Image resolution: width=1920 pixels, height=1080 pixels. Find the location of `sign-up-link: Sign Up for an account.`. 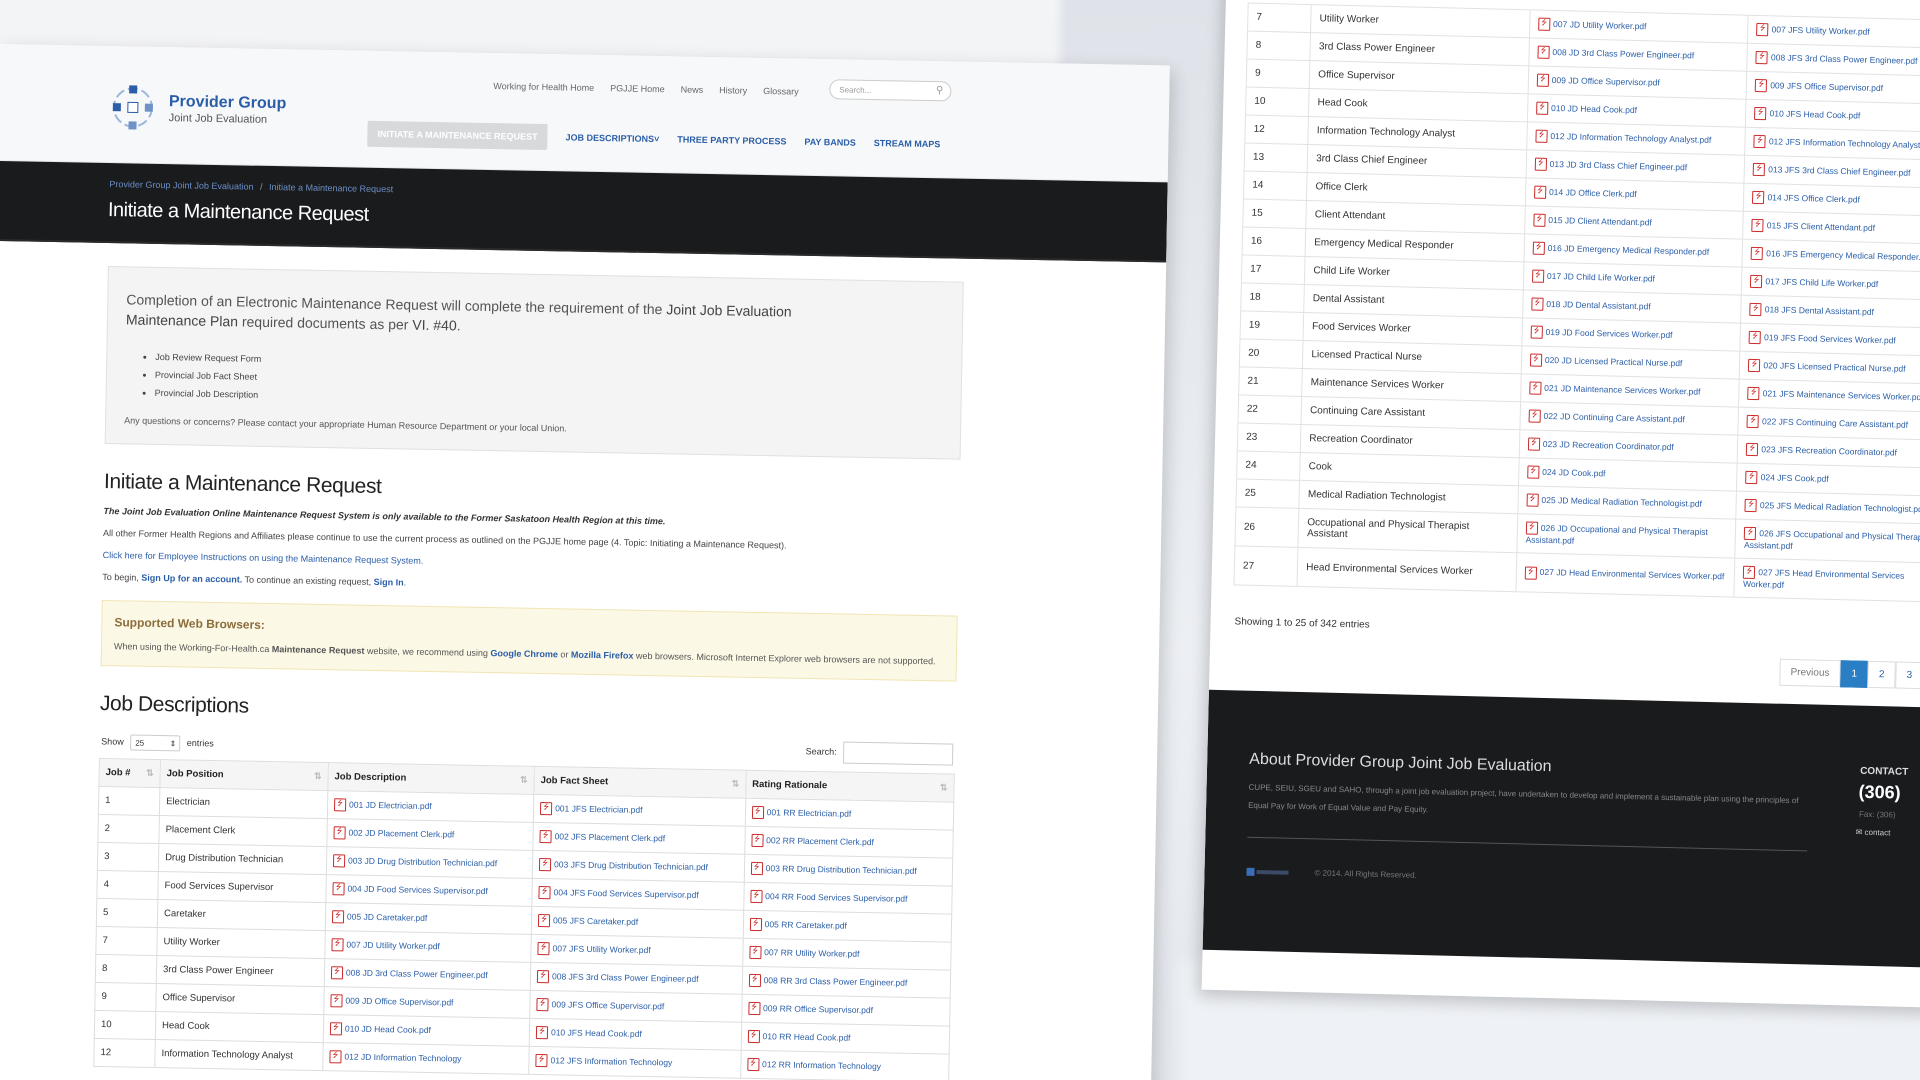

sign-up-link: Sign Up for an account. is located at coordinates (191, 579).